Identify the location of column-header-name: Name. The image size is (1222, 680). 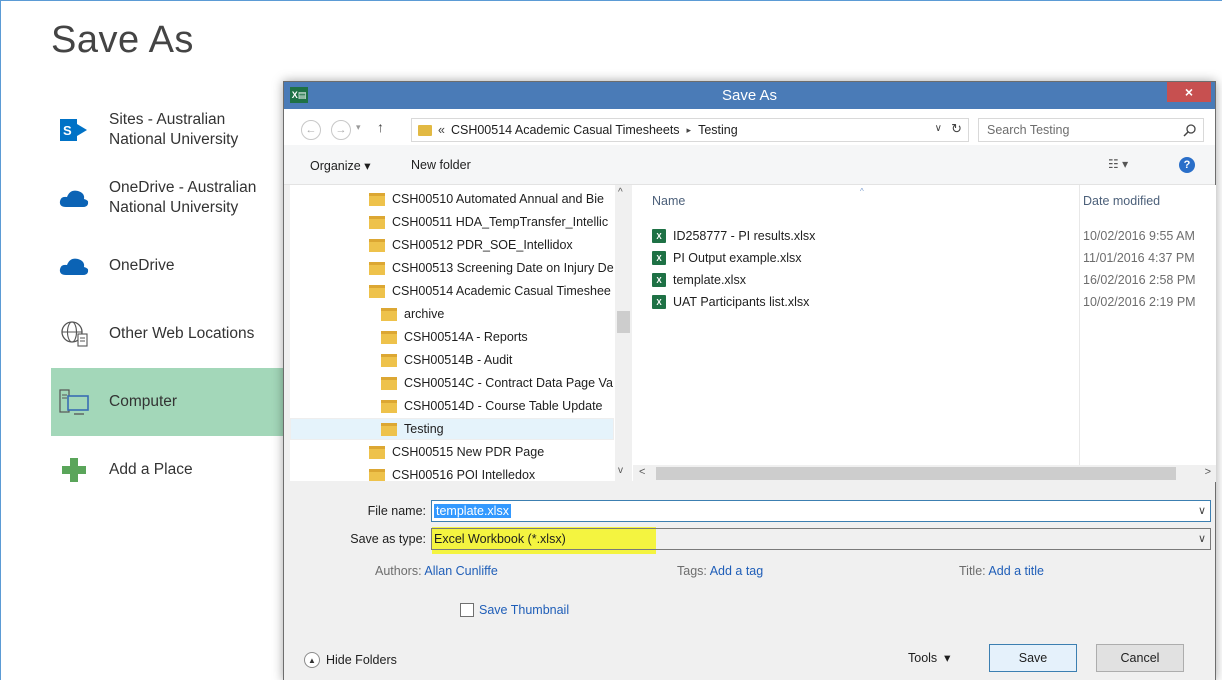
(668, 201).